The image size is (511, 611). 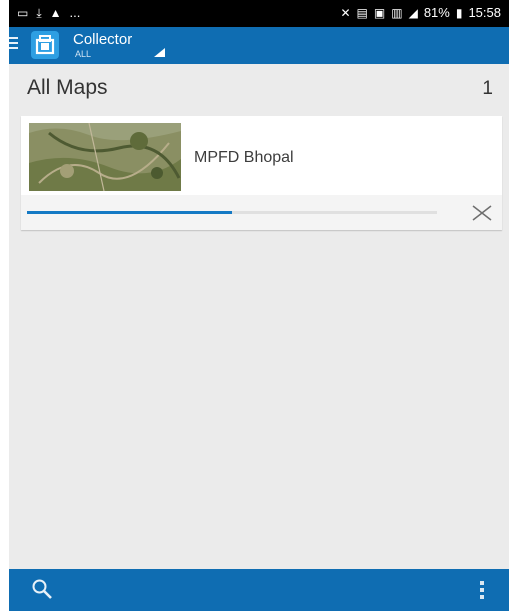 I want to click on search-icon, so click(x=42, y=589).